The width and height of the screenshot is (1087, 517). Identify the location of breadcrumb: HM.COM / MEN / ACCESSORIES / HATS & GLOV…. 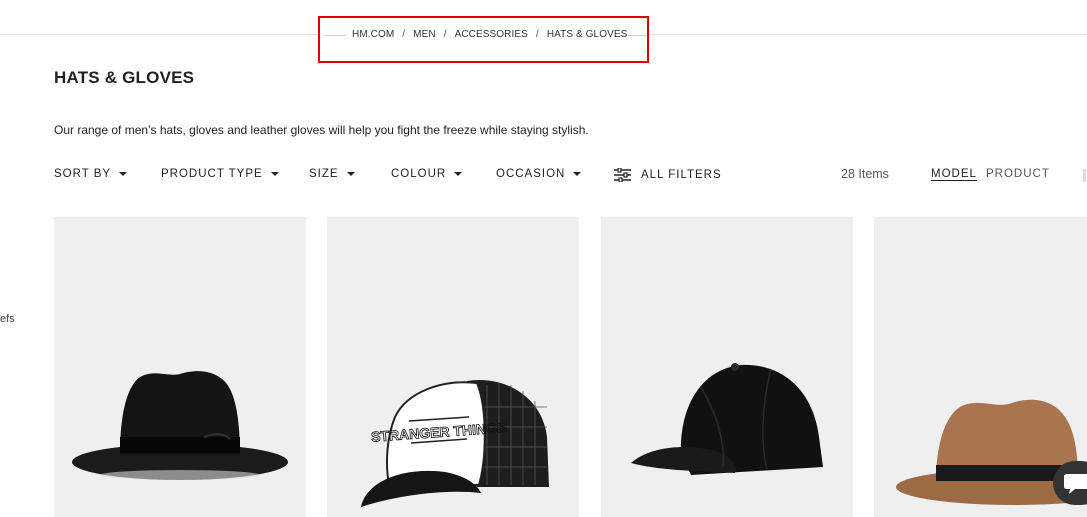
(483, 39).